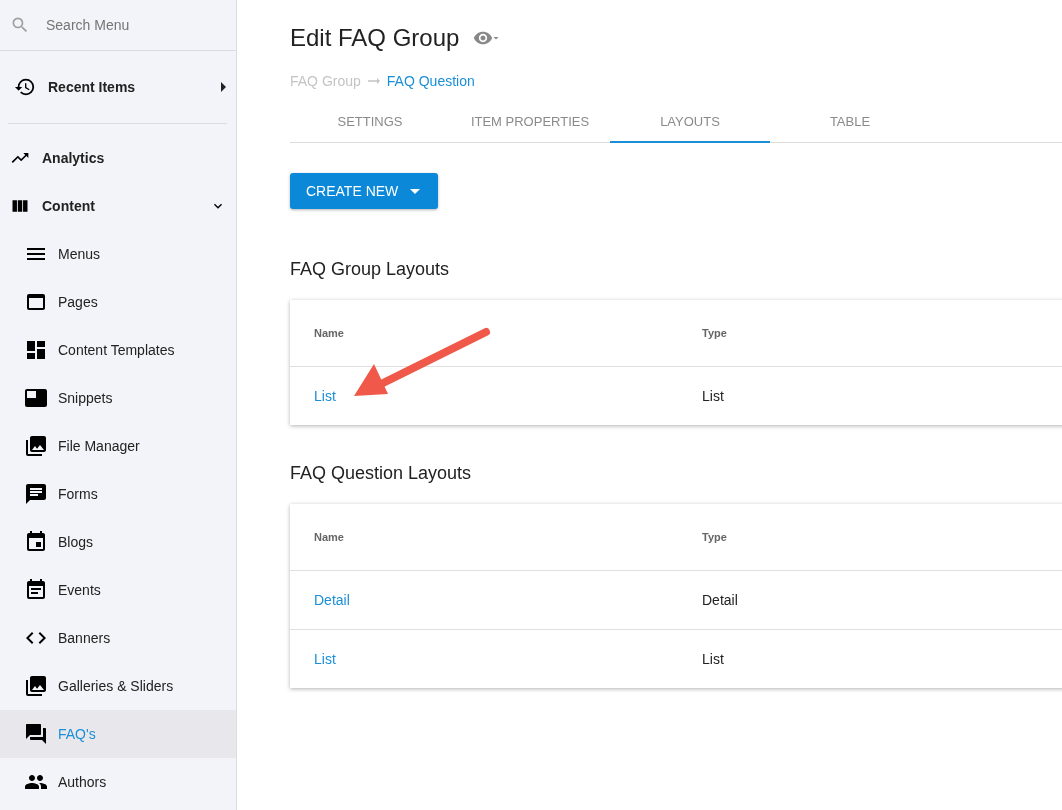  I want to click on table-cell-text: Detail, so click(720, 600).